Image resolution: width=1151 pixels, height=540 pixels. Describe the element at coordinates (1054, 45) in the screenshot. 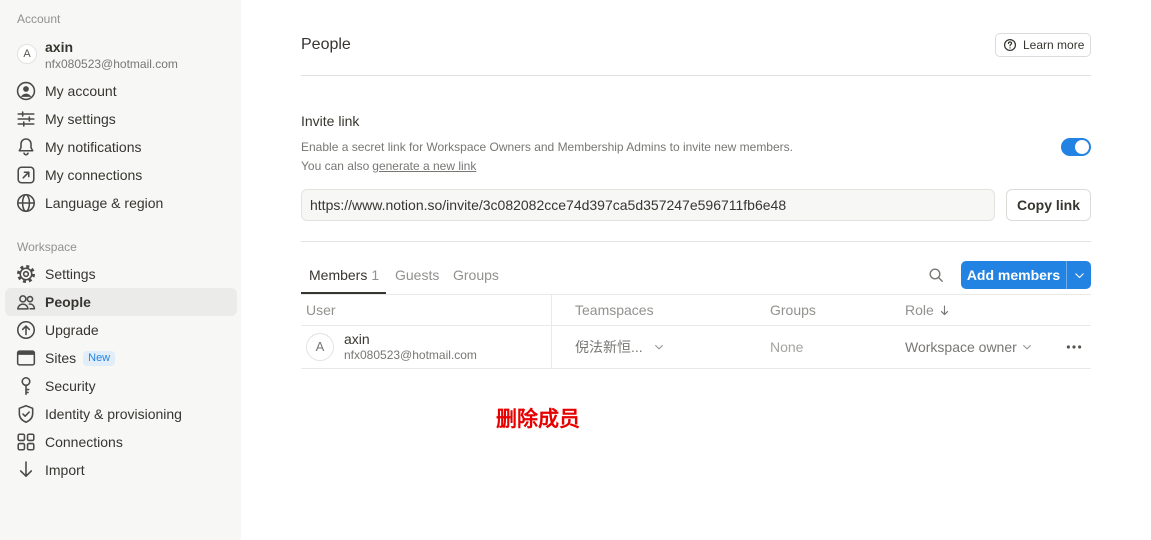

I see `learn-more-label: Learn more` at that location.